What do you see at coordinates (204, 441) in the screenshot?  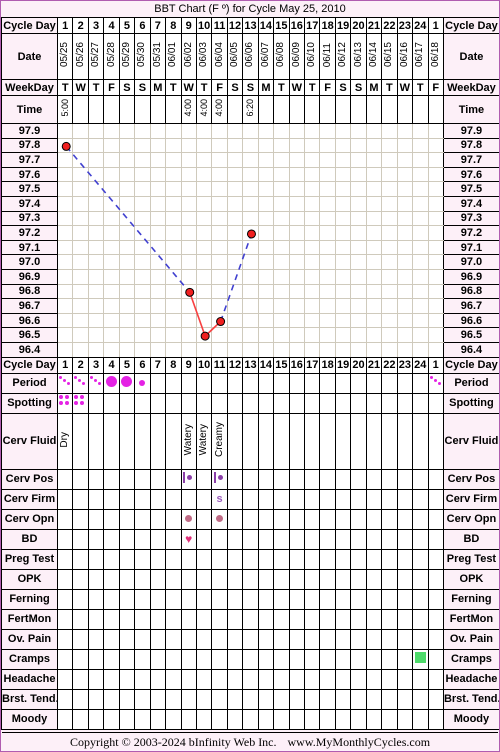 I see `cerv-fluid-cell-10: Watery` at bounding box center [204, 441].